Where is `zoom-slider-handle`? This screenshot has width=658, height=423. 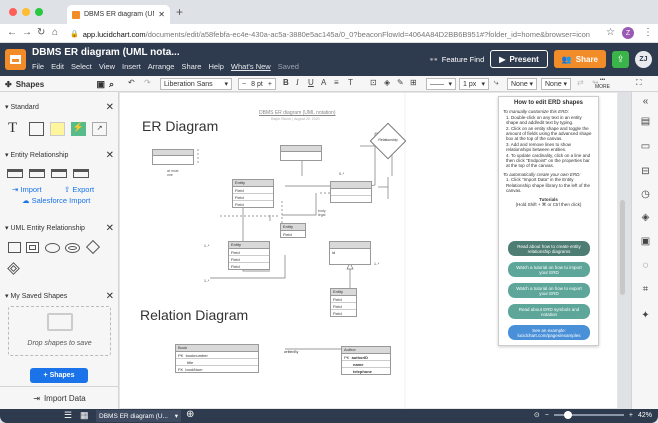
zoom-slider-handle is located at coordinates (567, 415).